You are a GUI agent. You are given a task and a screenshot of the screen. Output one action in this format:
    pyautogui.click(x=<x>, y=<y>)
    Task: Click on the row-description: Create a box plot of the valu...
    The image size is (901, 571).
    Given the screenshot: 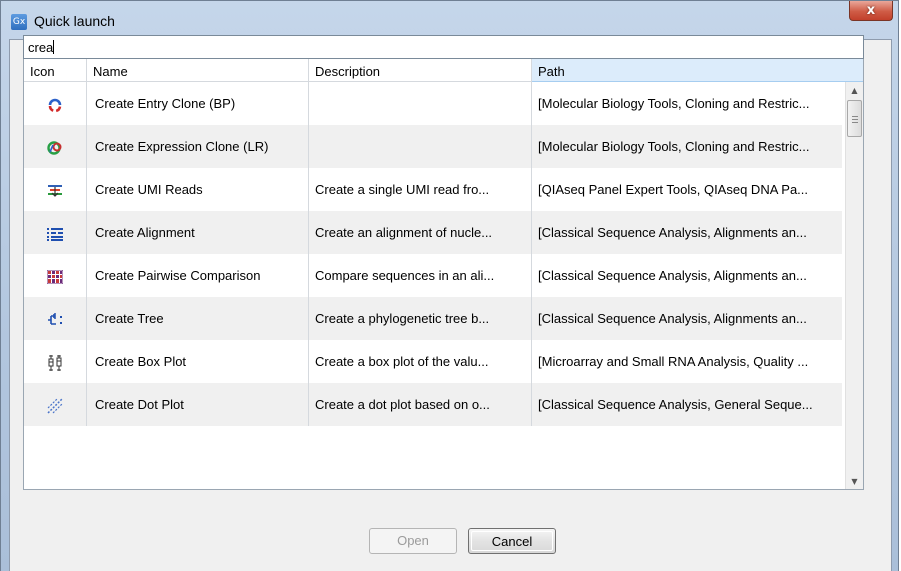 What is the action you would take?
    pyautogui.click(x=420, y=361)
    